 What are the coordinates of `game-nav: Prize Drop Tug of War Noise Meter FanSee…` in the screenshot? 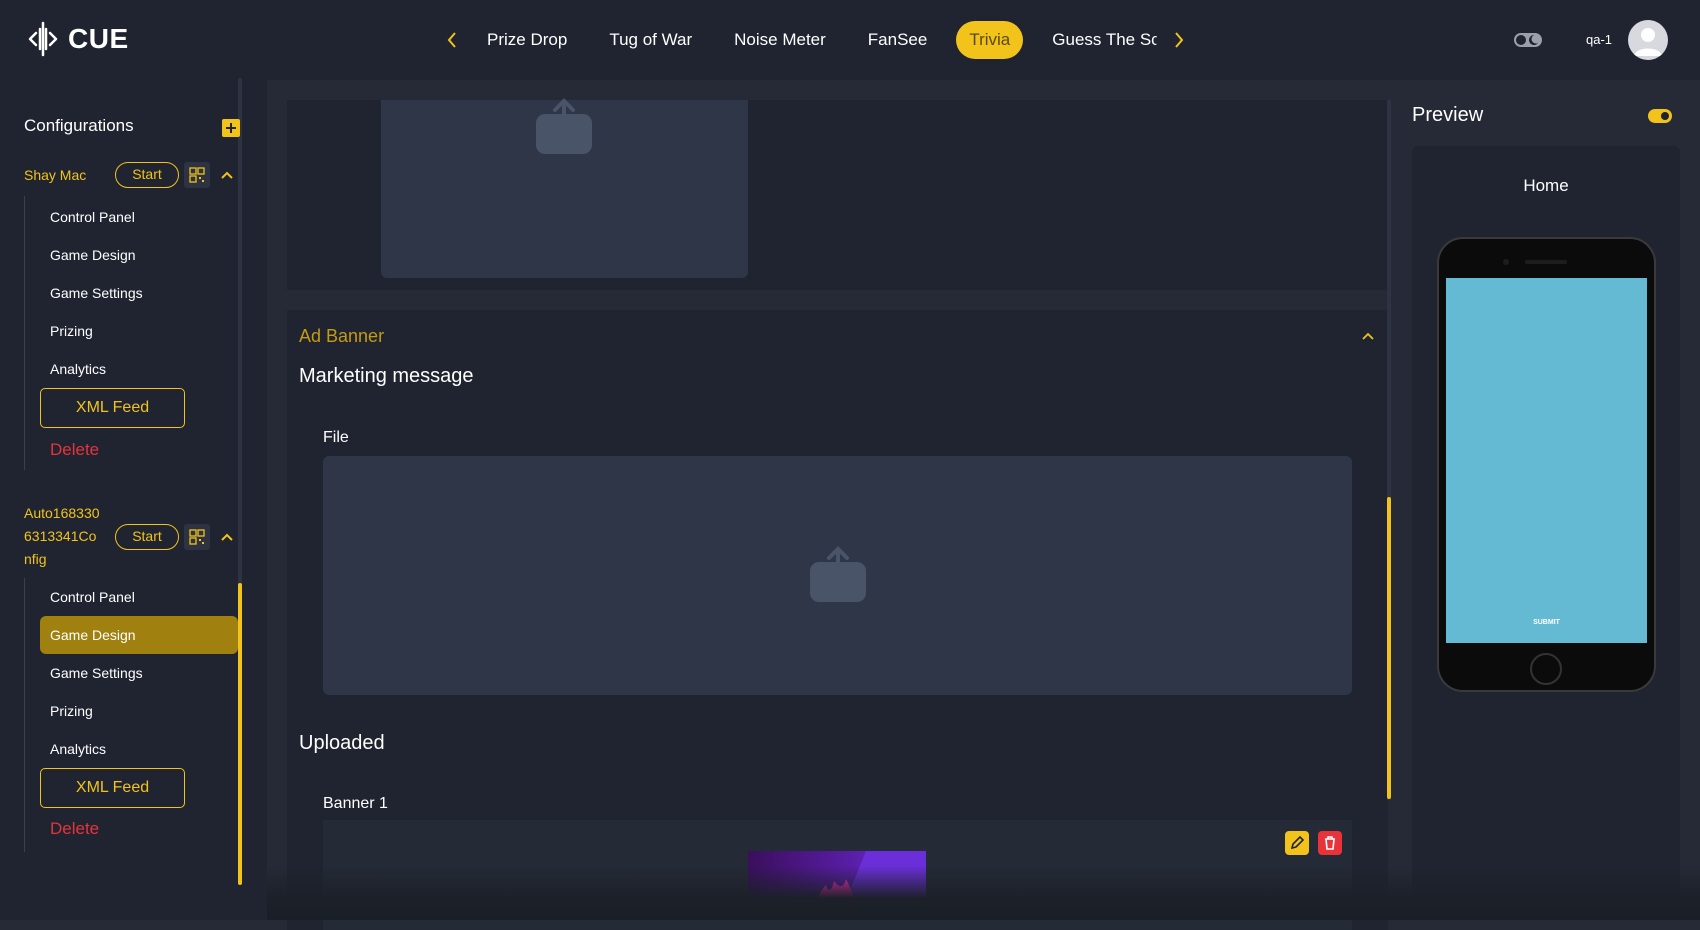 It's located at (815, 40).